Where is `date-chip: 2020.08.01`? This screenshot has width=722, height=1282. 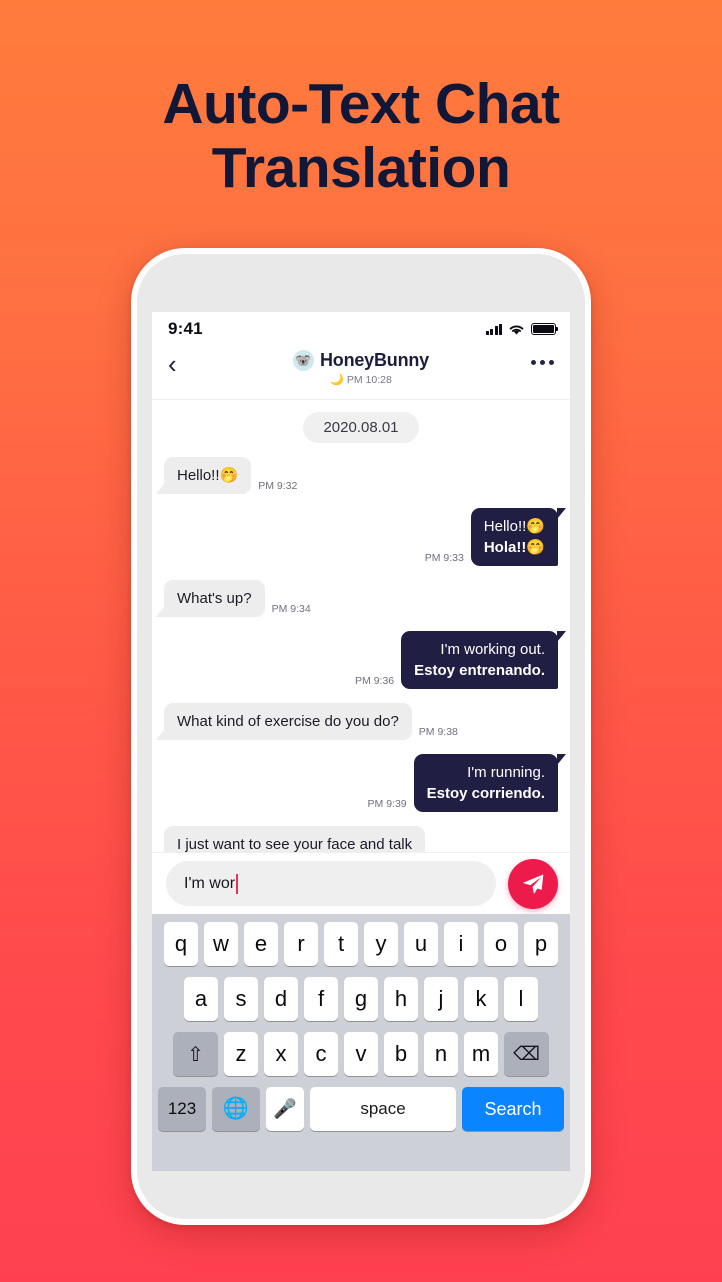
date-chip: 2020.08.01 is located at coordinates (361, 427).